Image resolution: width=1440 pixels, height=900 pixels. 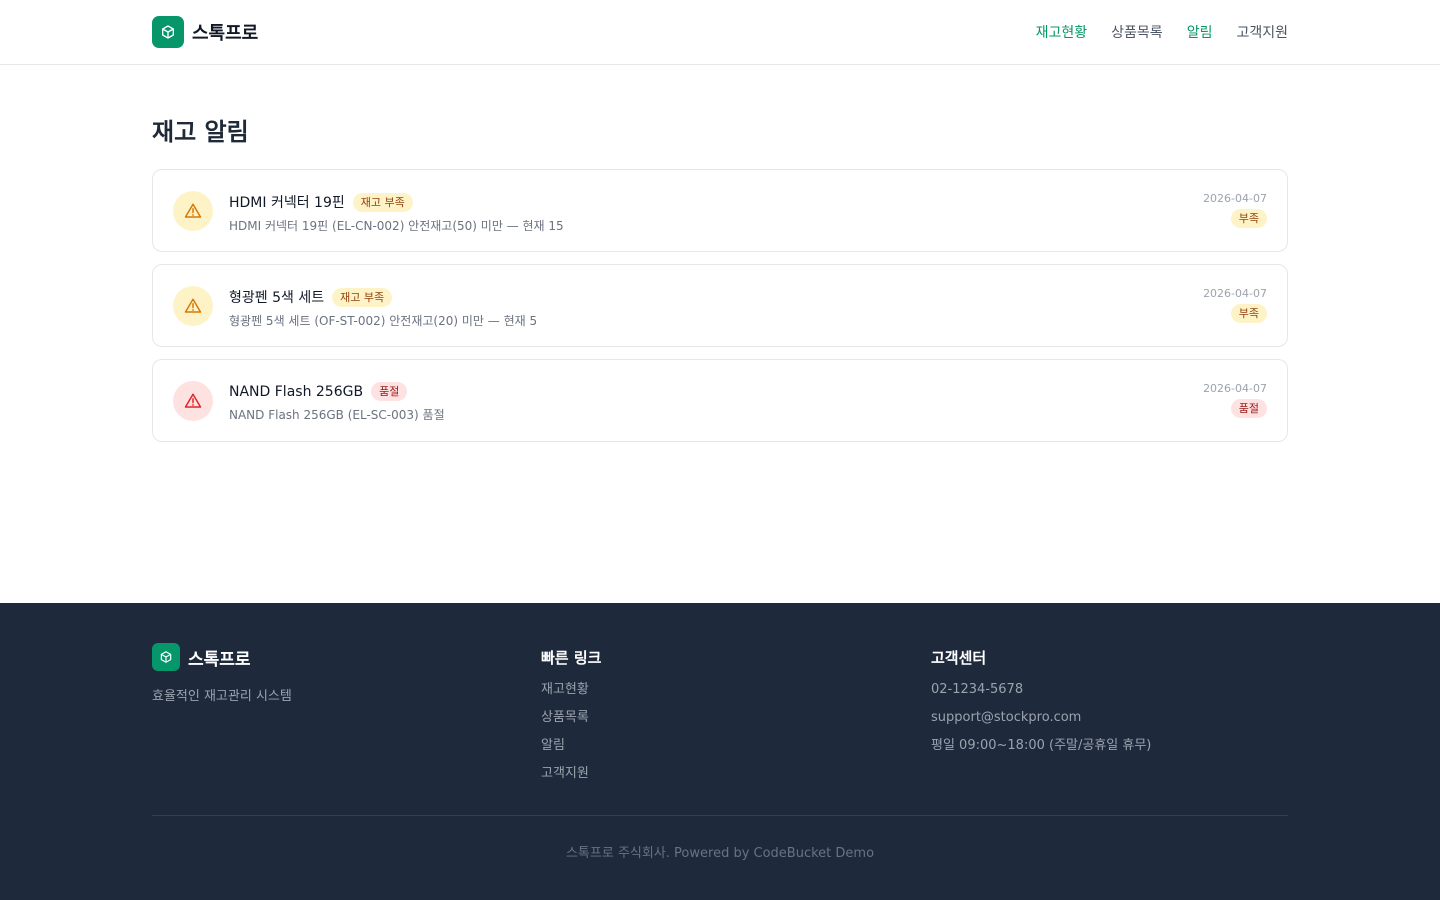 What do you see at coordinates (287, 203) in the screenshot?
I see `alert-title: HDMI 커넥터 19핀` at bounding box center [287, 203].